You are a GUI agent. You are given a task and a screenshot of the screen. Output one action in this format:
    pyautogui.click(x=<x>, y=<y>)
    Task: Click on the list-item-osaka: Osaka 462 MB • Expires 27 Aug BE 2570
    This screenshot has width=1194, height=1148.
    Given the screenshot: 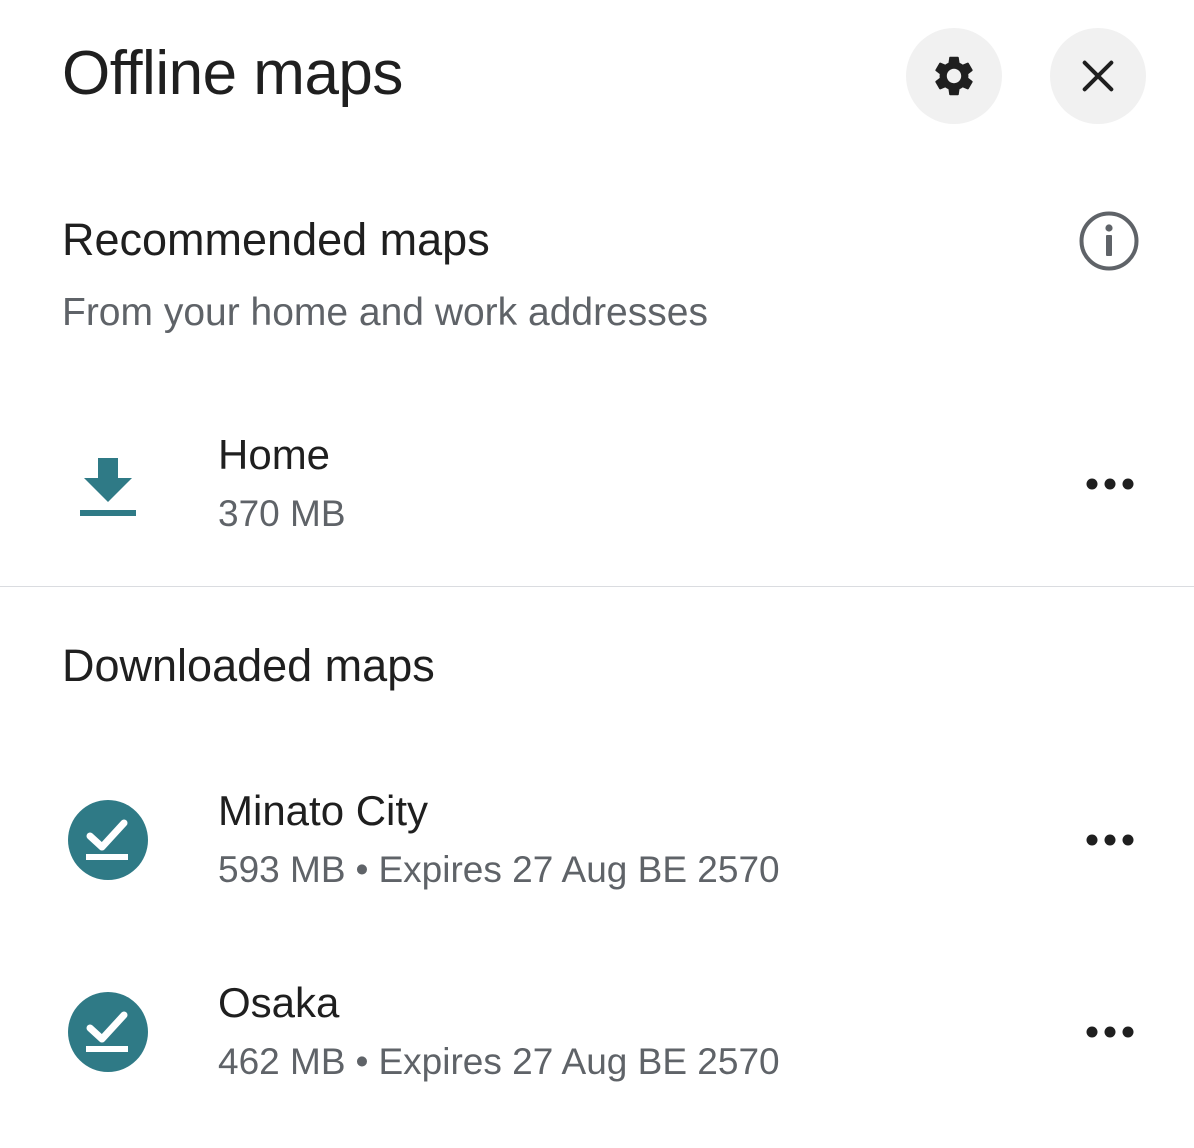 What is the action you would take?
    pyautogui.click(x=597, y=1034)
    